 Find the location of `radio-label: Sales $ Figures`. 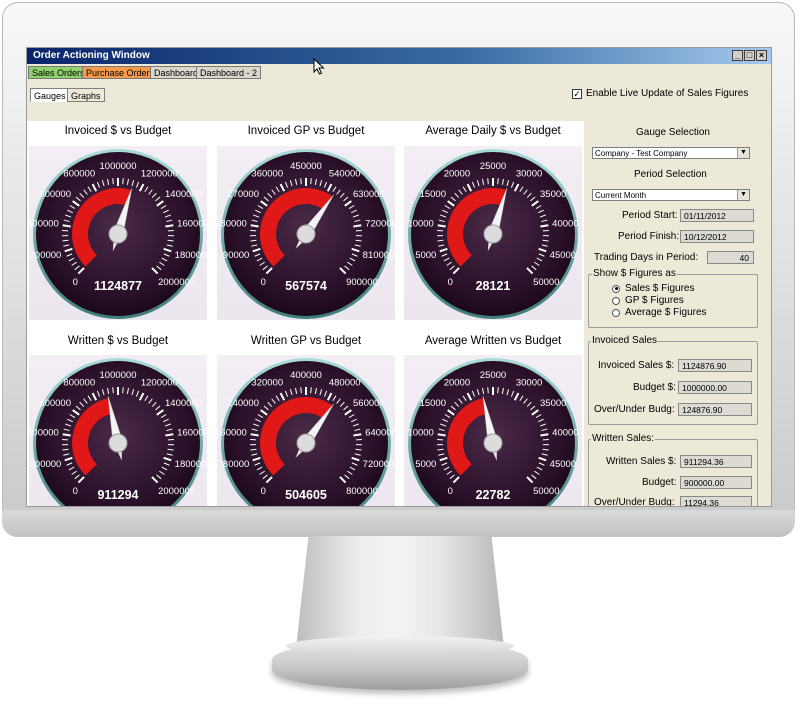

radio-label: Sales $ Figures is located at coordinates (660, 288).